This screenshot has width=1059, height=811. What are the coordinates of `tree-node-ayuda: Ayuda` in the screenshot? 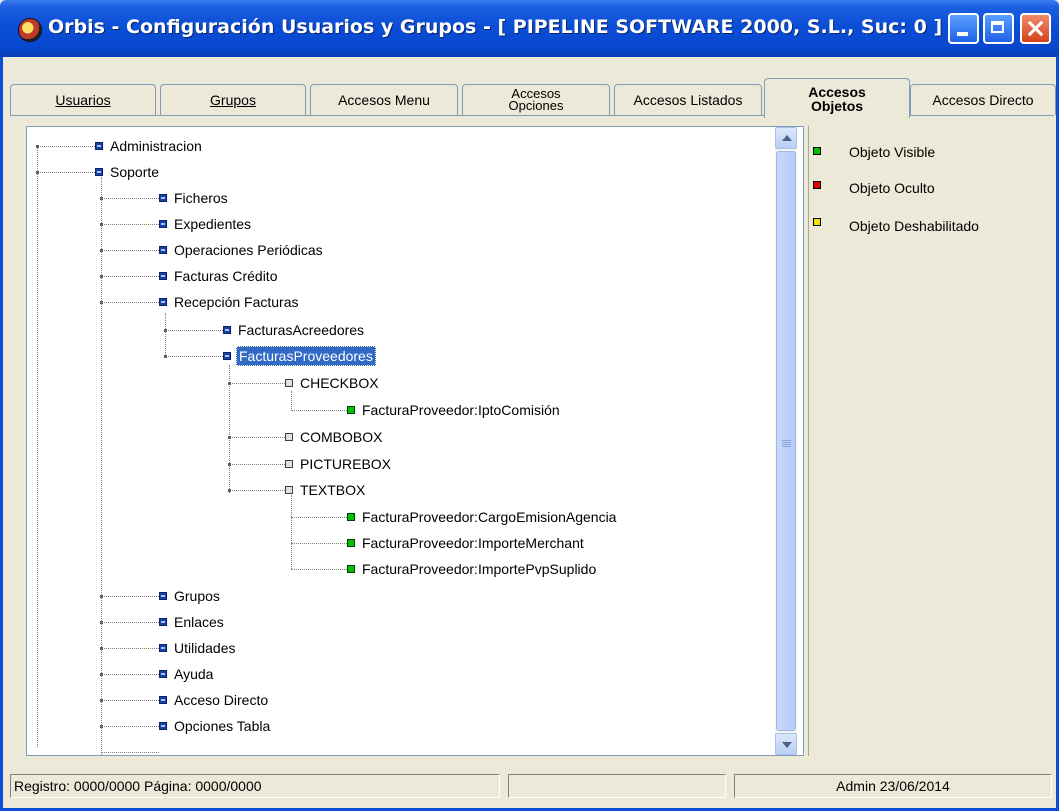 It's located at (187, 674).